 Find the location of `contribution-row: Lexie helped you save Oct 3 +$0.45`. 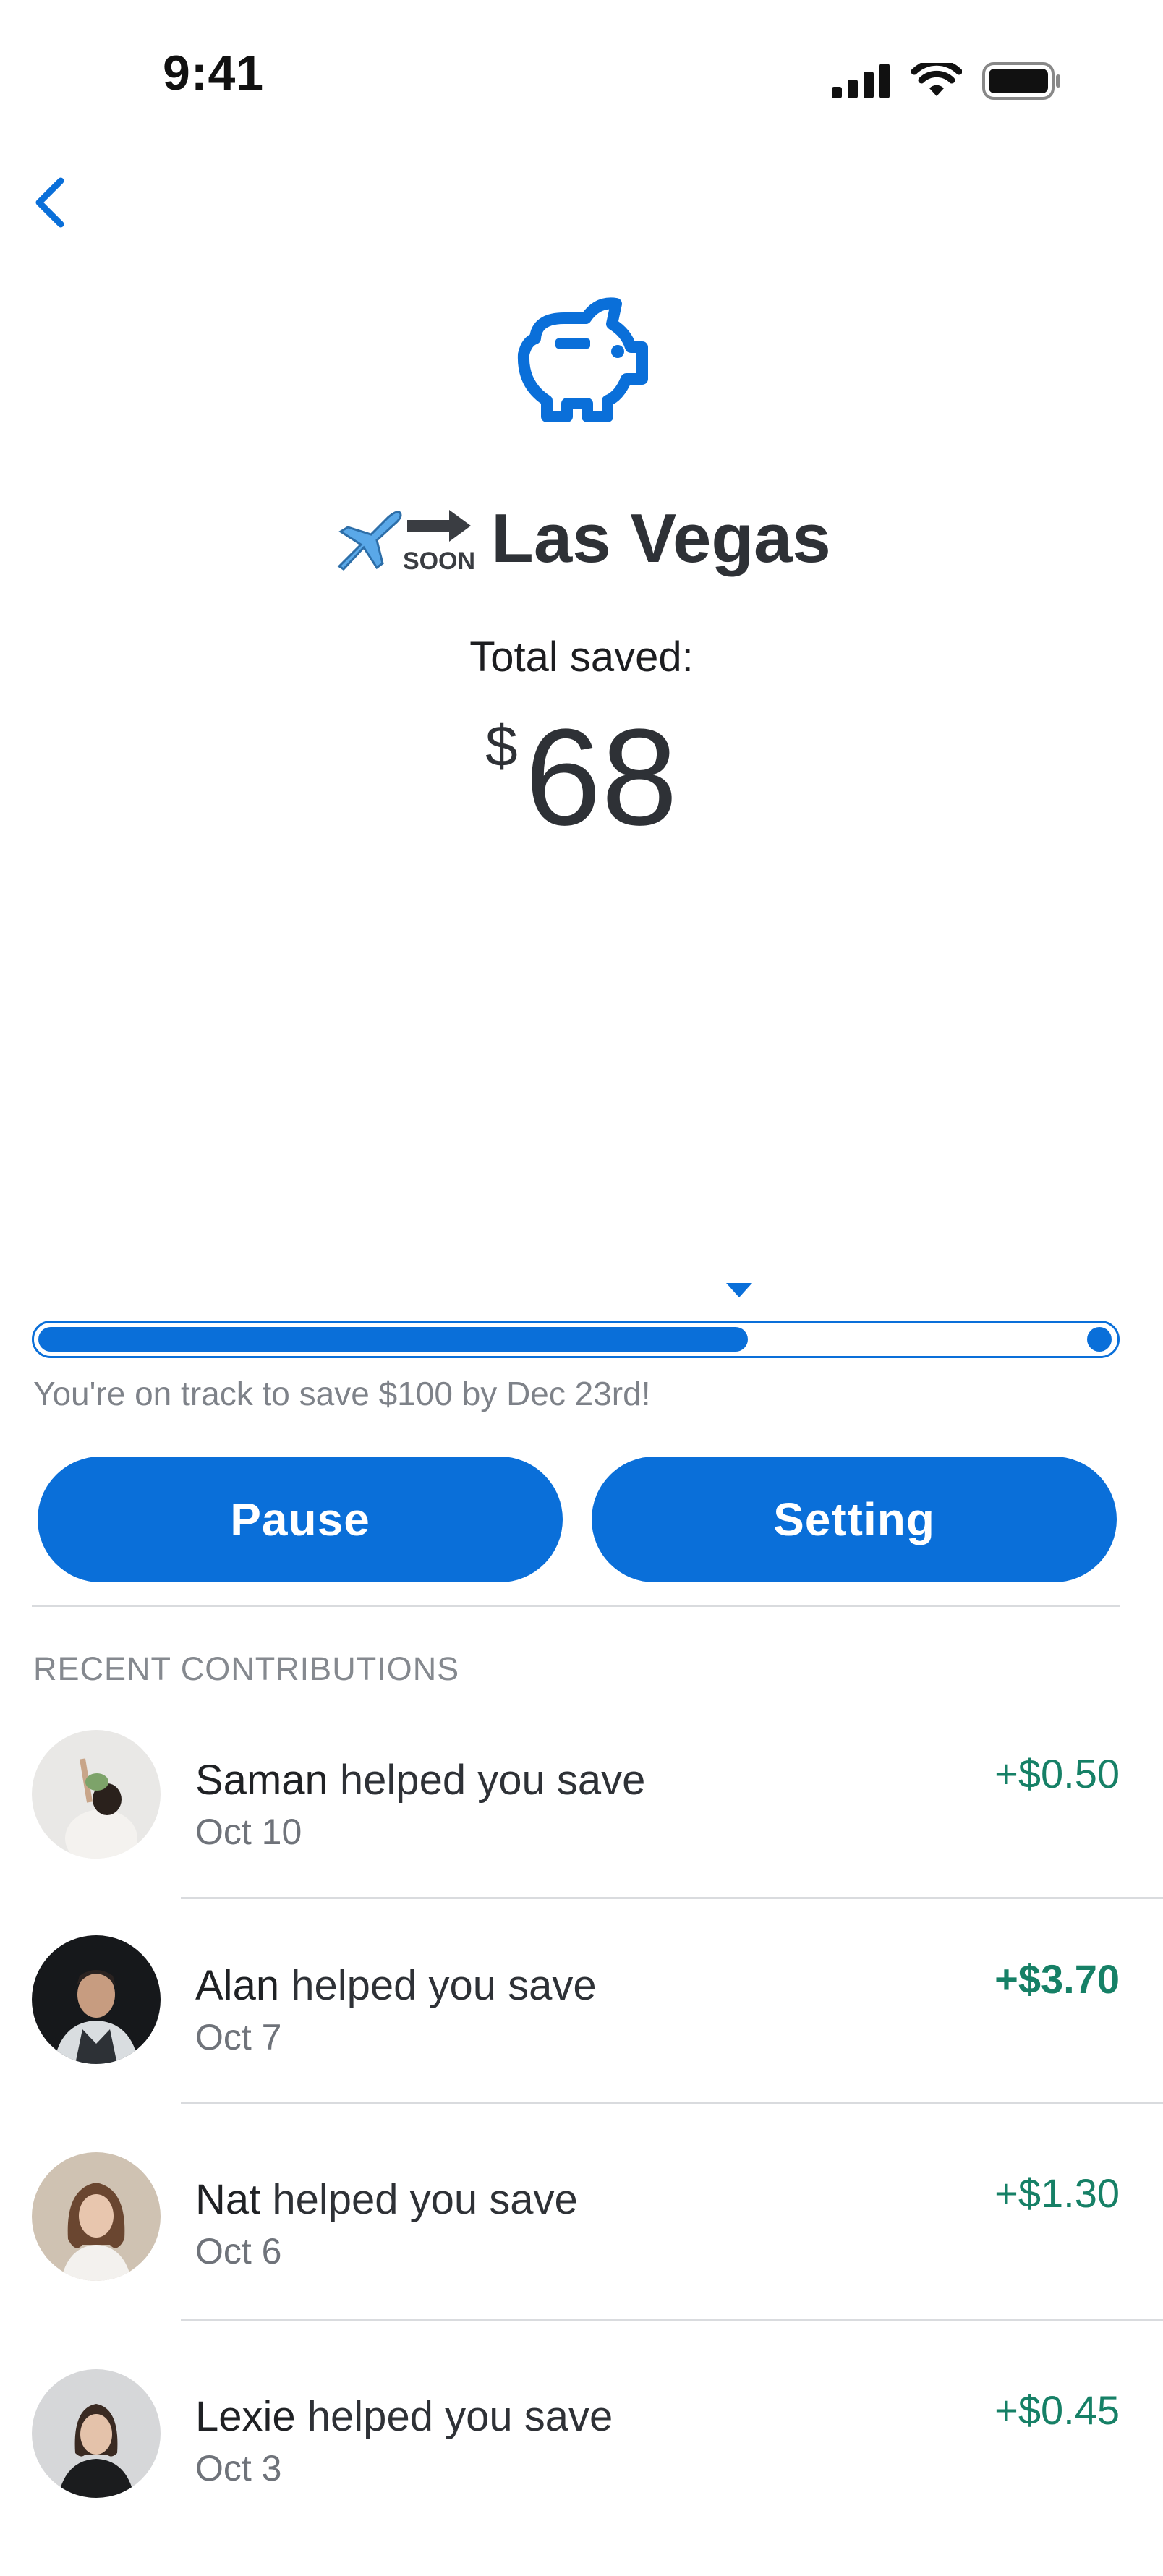

contribution-row: Lexie helped you save Oct 3 +$0.45 is located at coordinates (581, 2469).